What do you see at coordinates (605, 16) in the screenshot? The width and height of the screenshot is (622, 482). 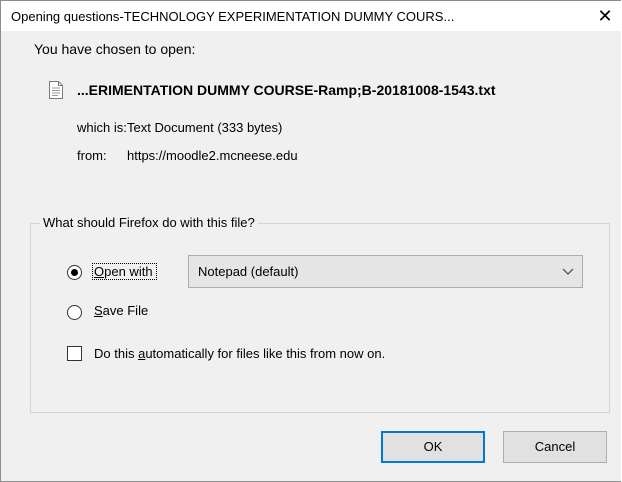 I see `close-button: ✕` at bounding box center [605, 16].